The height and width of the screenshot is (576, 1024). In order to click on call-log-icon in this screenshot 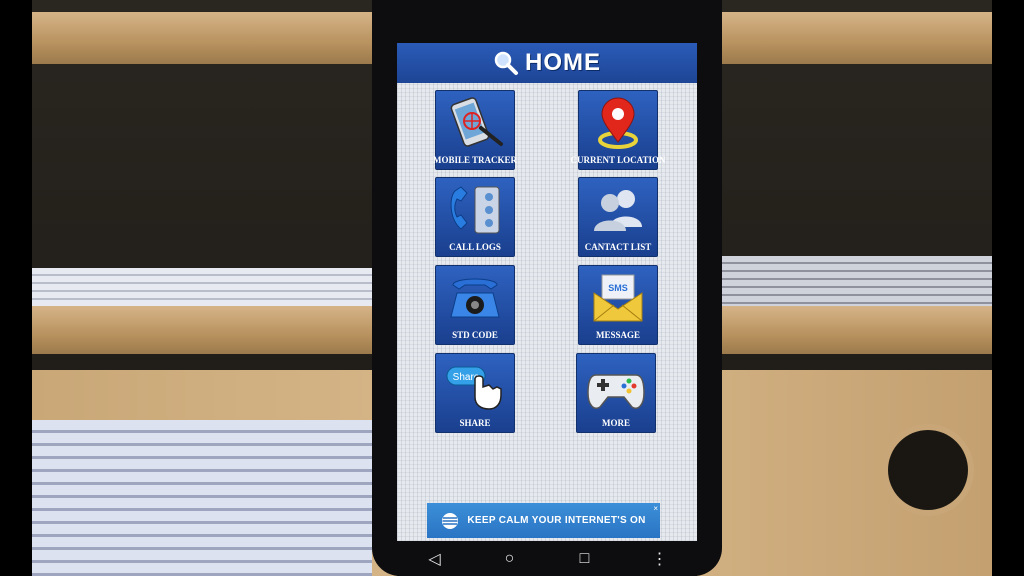, I will do `click(475, 210)`.